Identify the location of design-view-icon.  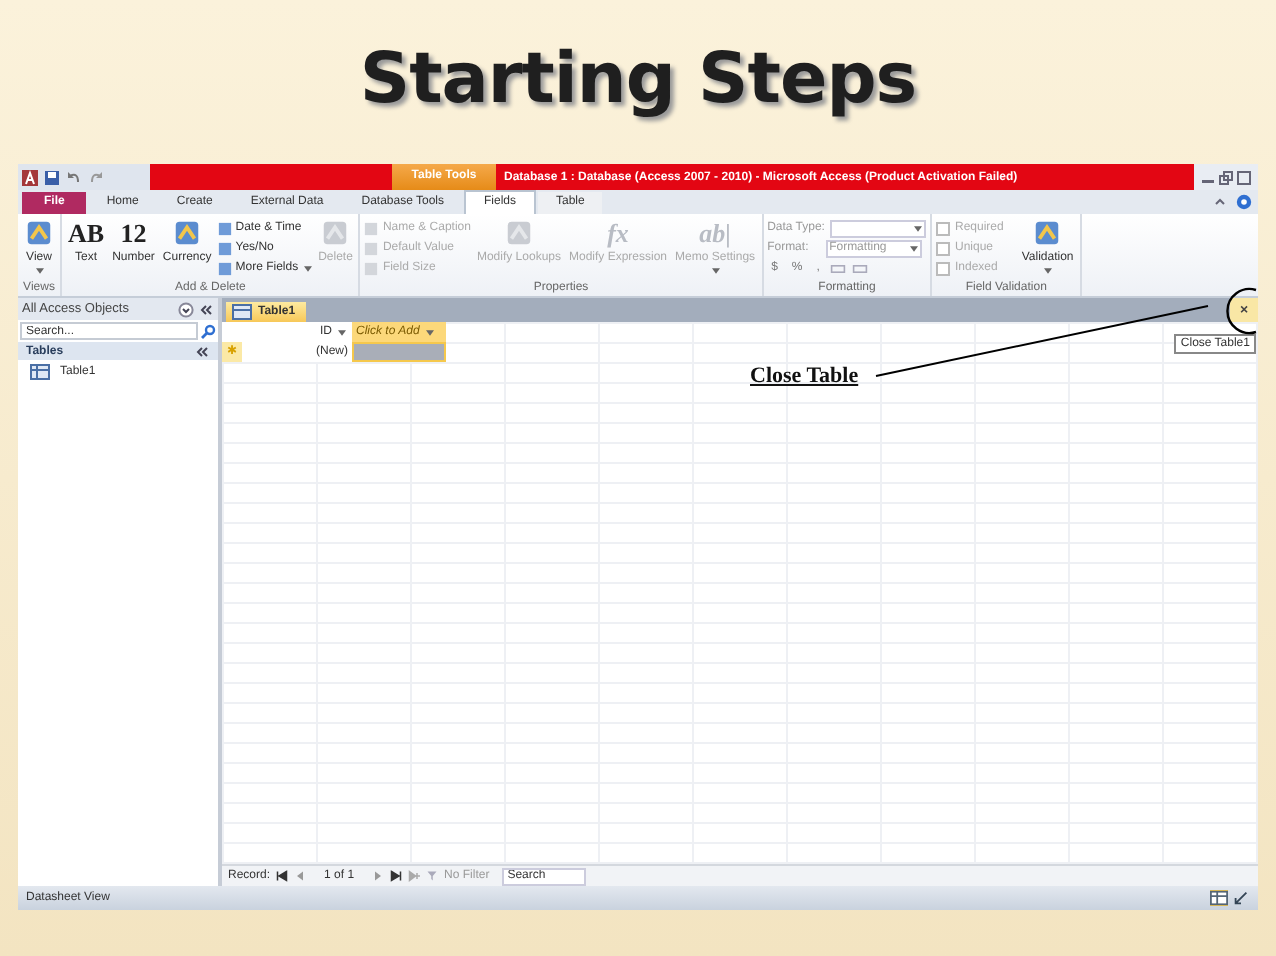
(1241, 898).